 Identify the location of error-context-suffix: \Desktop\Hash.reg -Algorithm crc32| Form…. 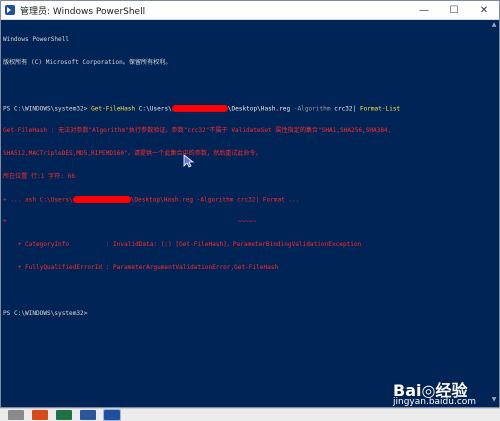
(215, 200).